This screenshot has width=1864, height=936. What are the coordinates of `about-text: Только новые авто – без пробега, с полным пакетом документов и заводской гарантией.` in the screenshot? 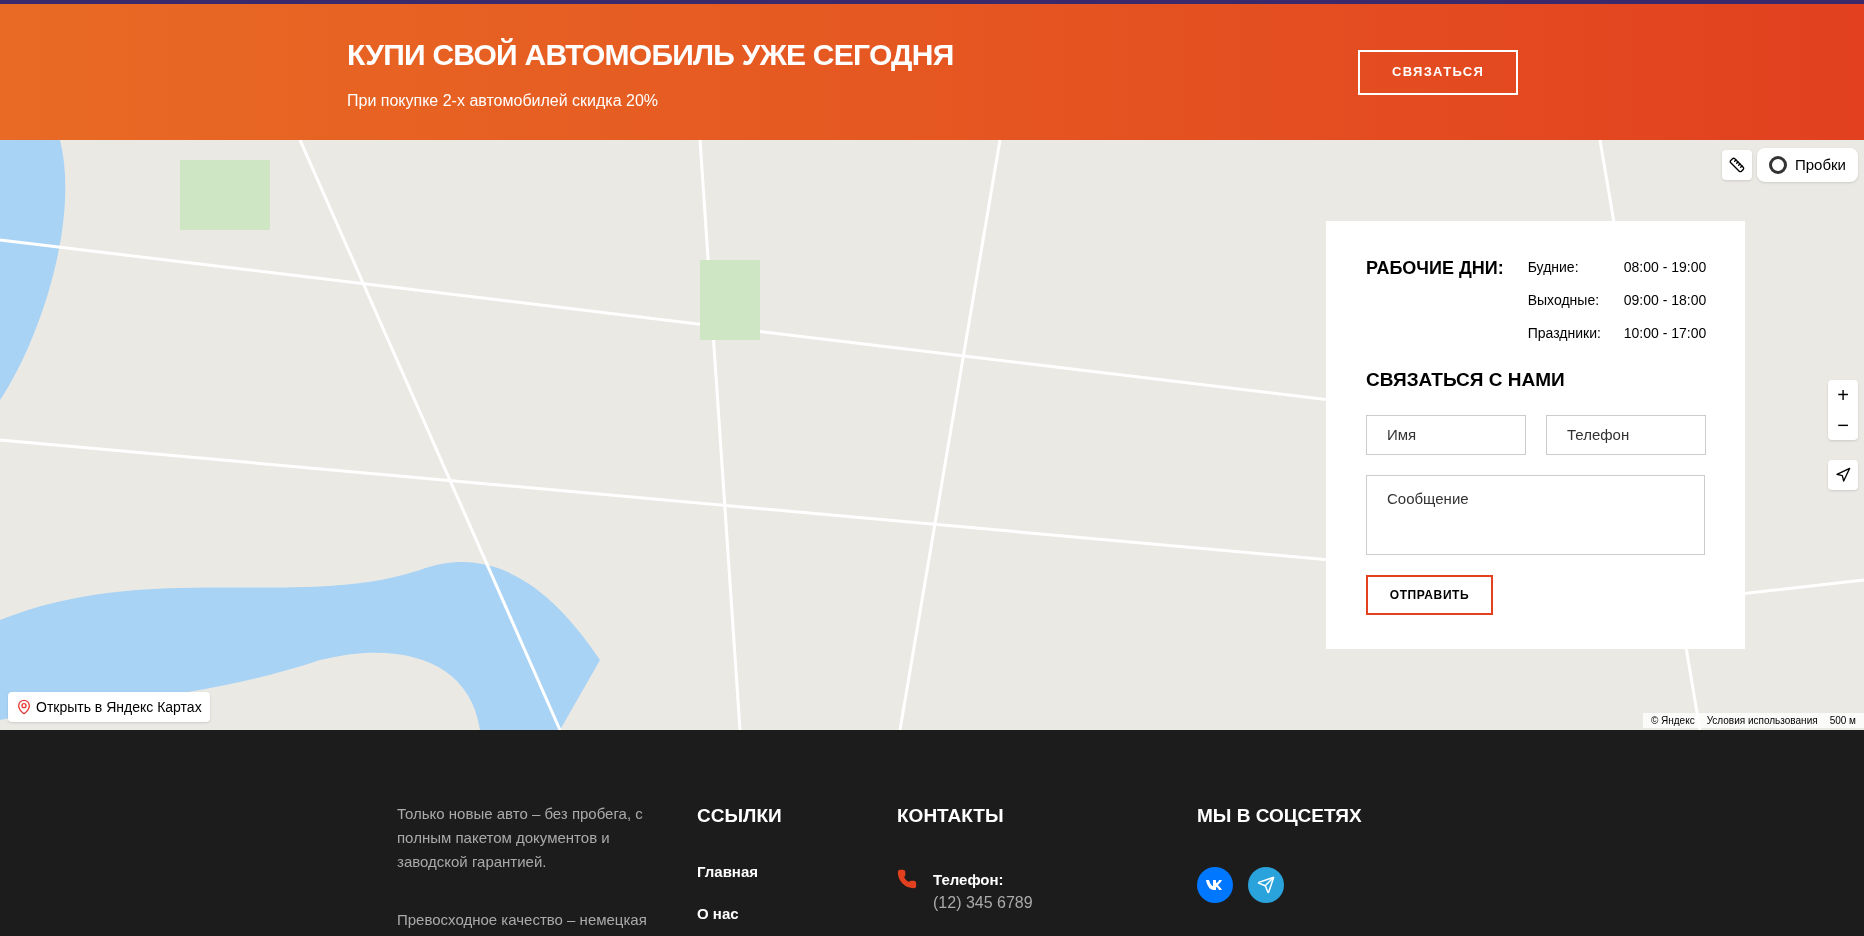 It's located at (520, 838).